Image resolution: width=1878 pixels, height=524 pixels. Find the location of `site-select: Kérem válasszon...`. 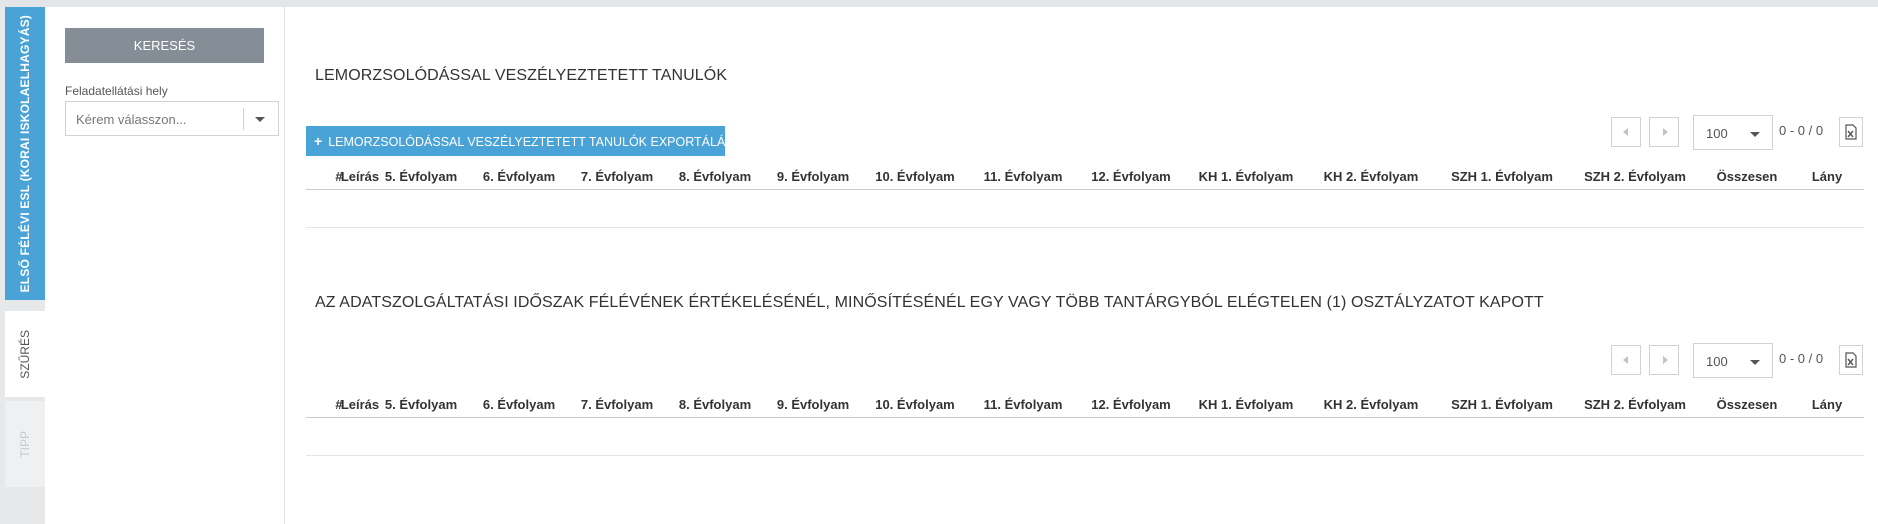

site-select: Kérem válasszon... is located at coordinates (172, 118).